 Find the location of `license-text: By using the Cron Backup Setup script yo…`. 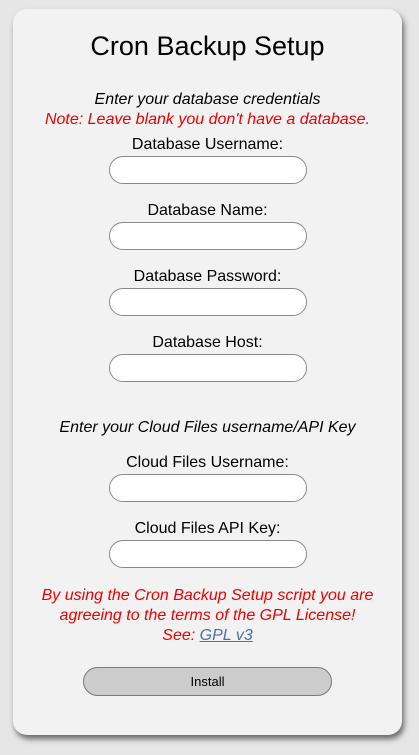

license-text: By using the Cron Backup Setup script yo… is located at coordinates (207, 605).